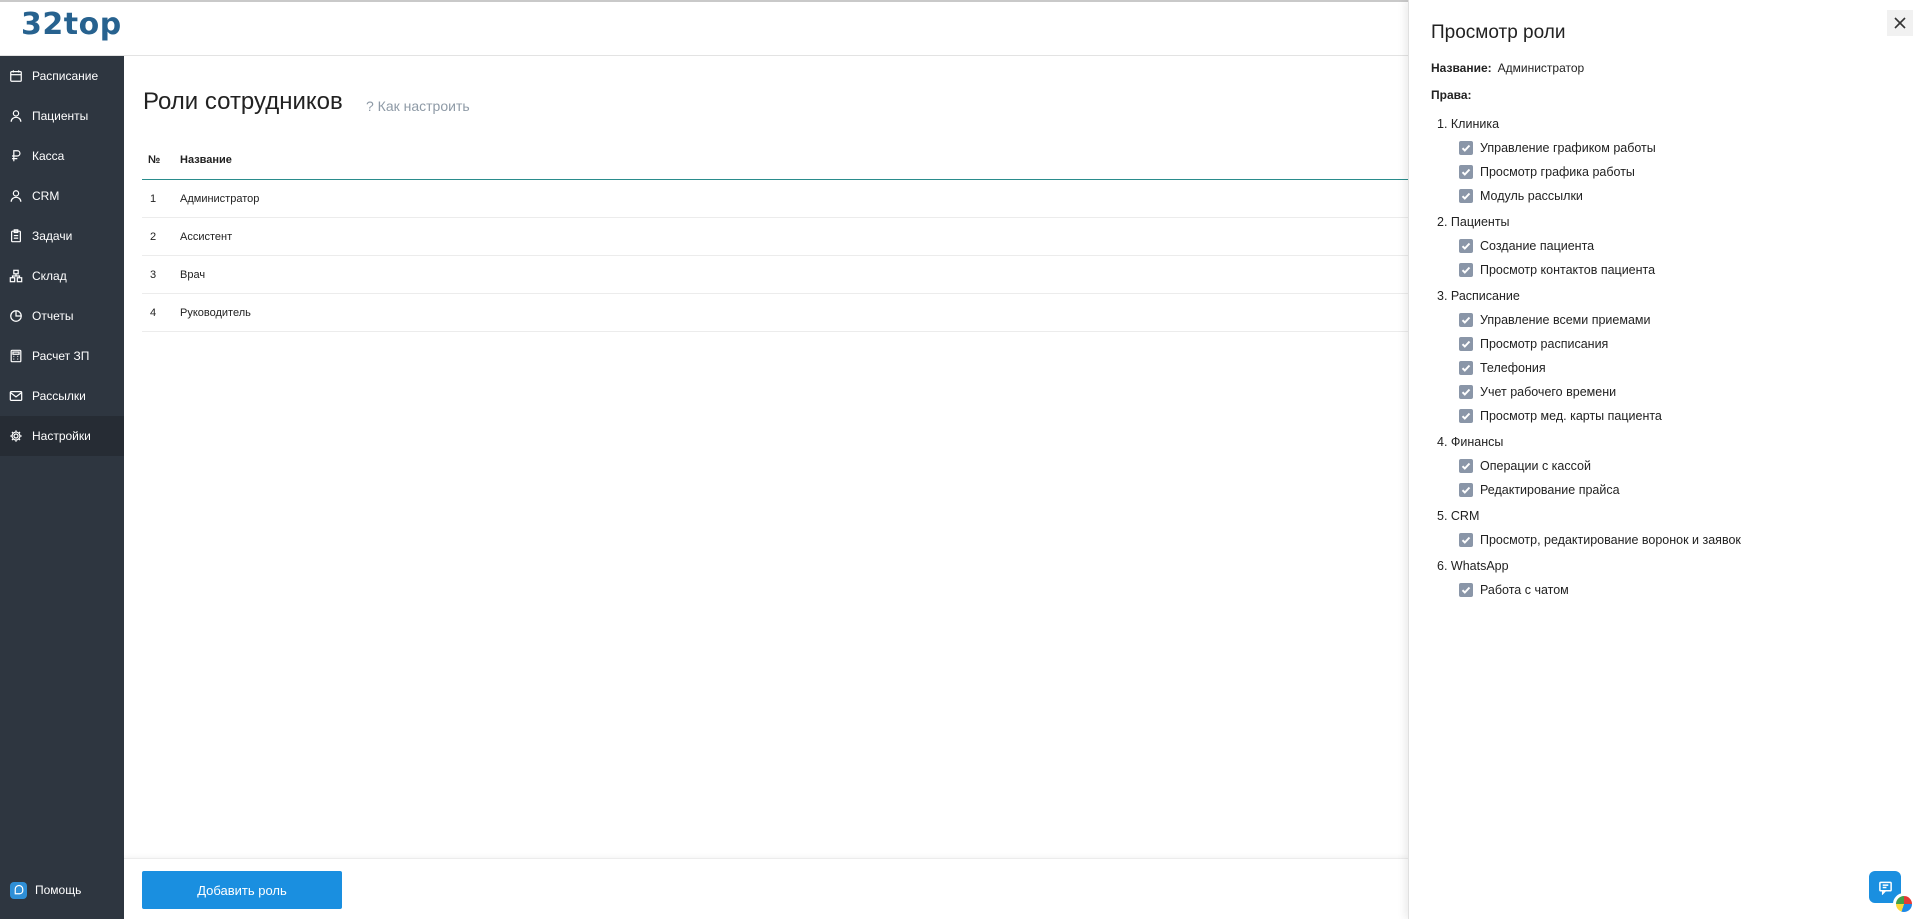 The height and width of the screenshot is (919, 1919). I want to click on permission-item: Учет рабочего времени, so click(1666, 392).